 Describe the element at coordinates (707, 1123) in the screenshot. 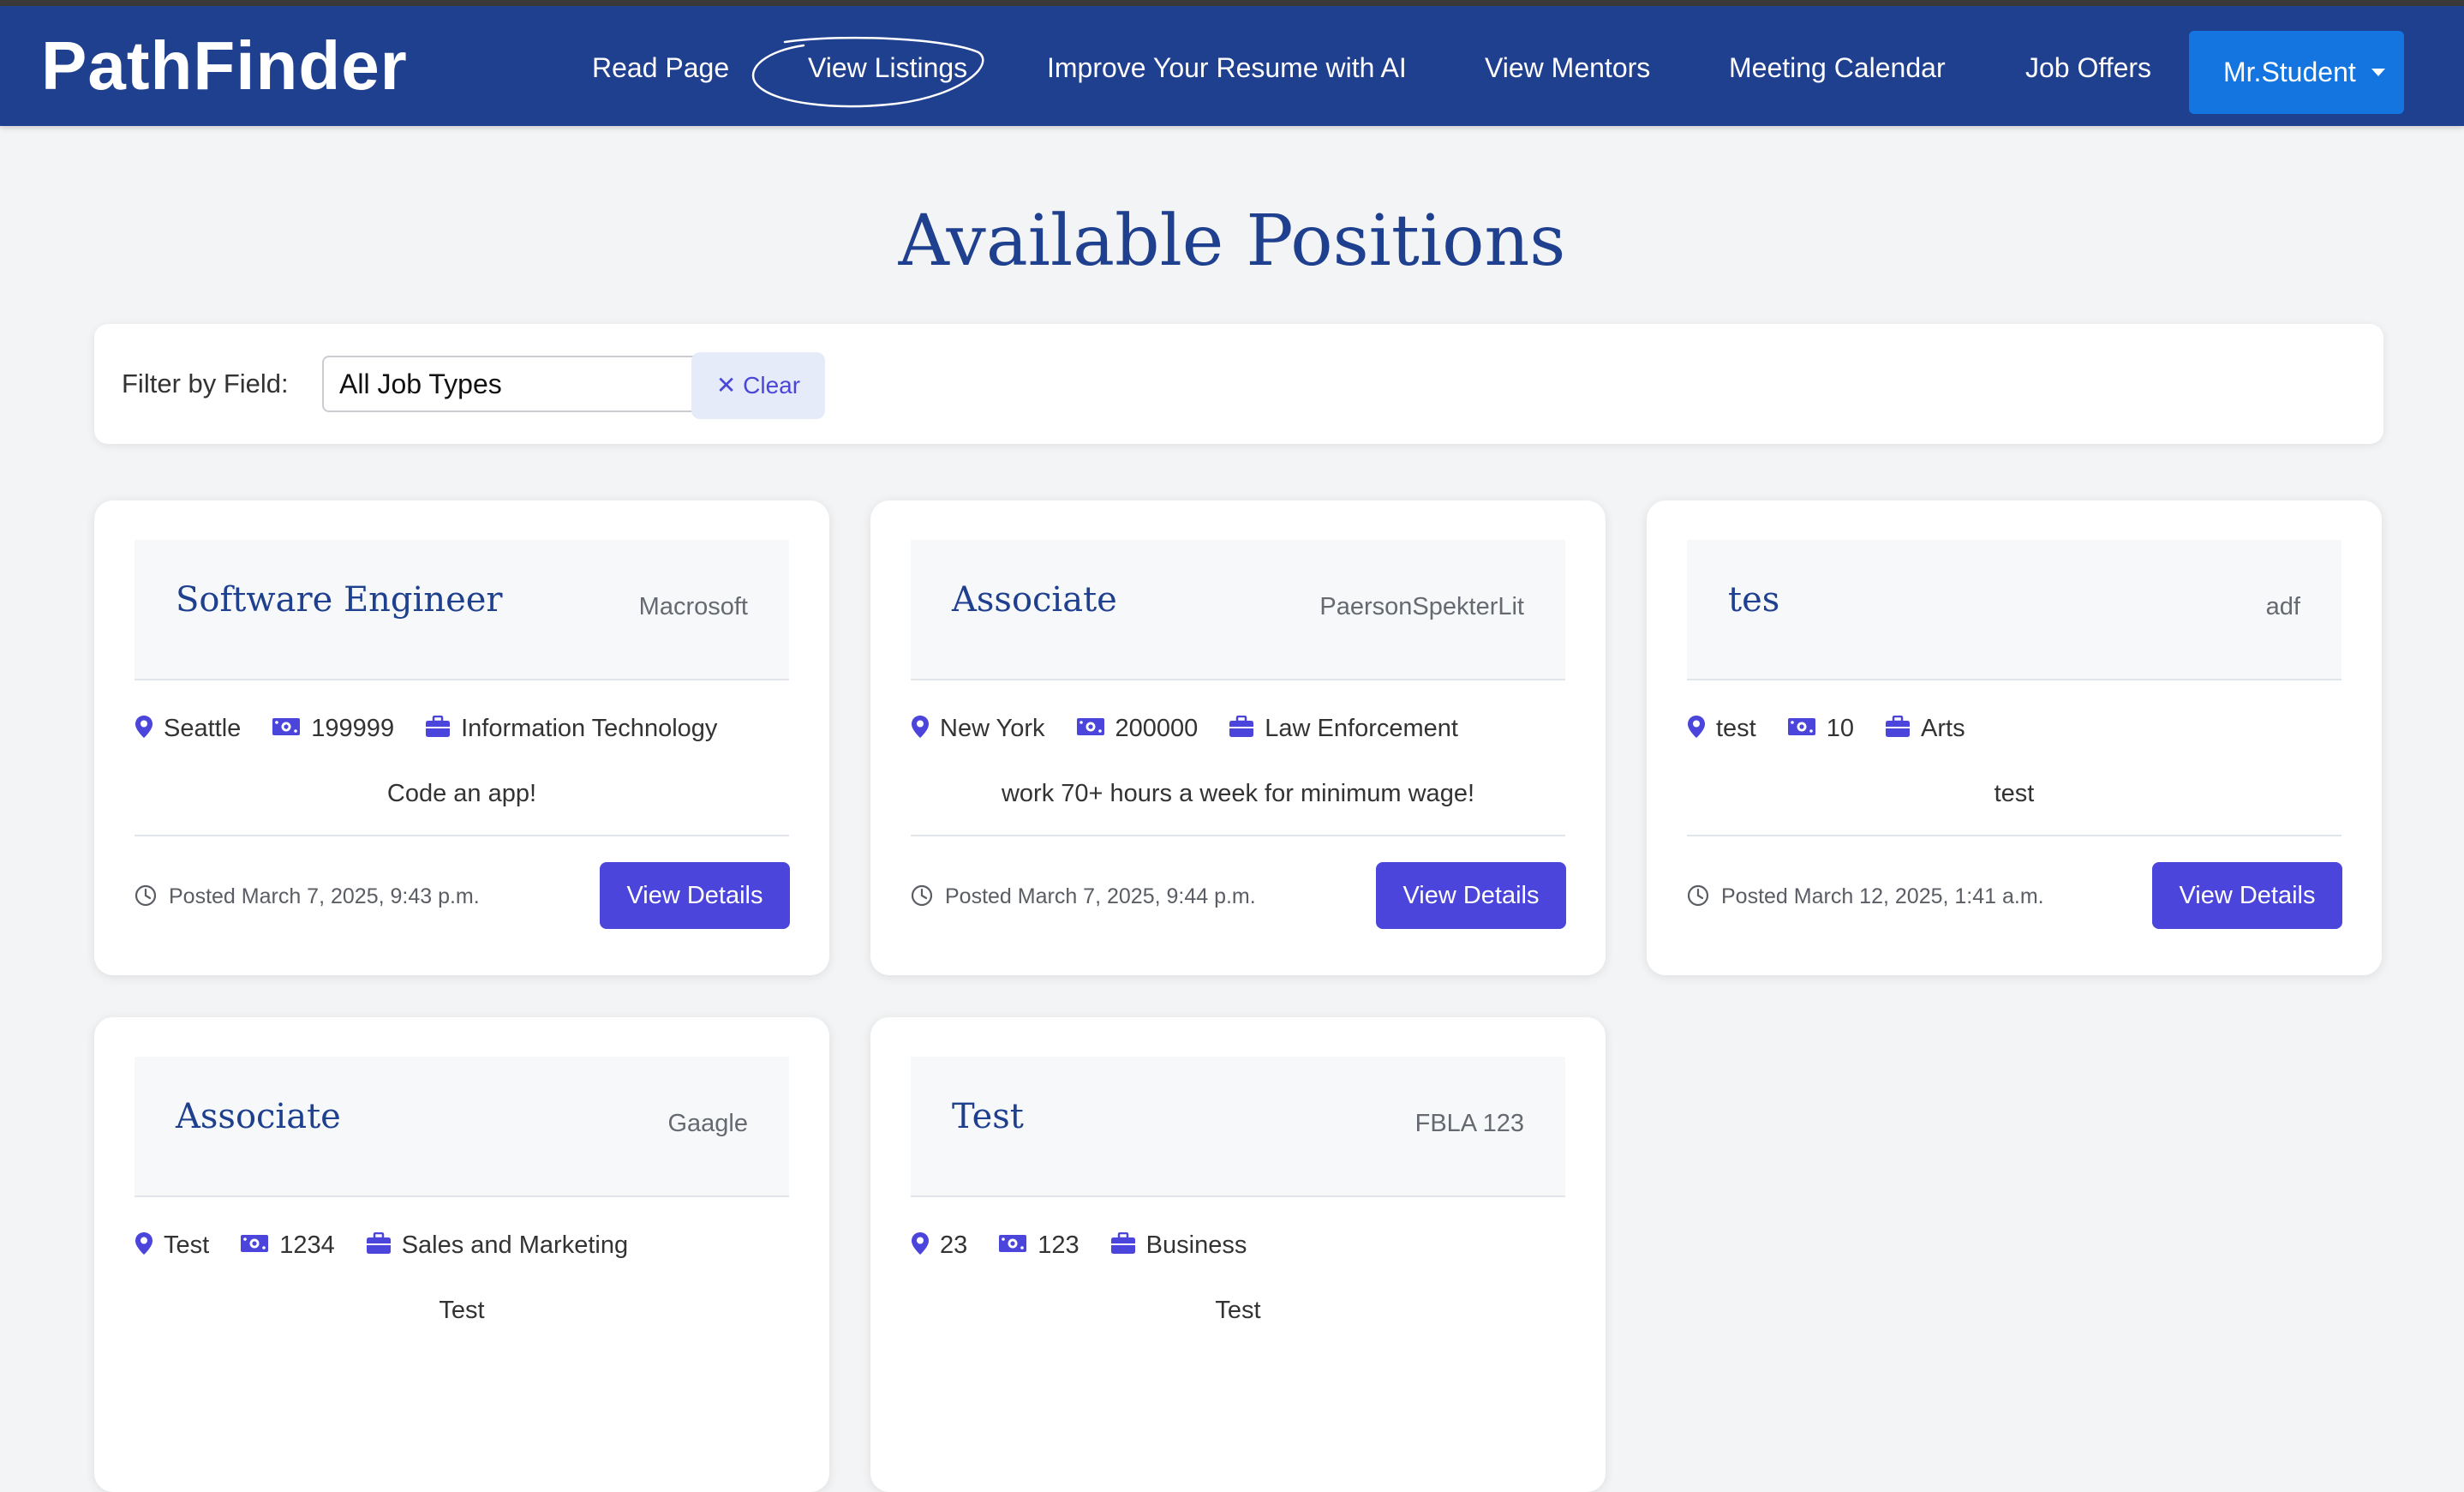

I see `job-company: Gaagle` at that location.